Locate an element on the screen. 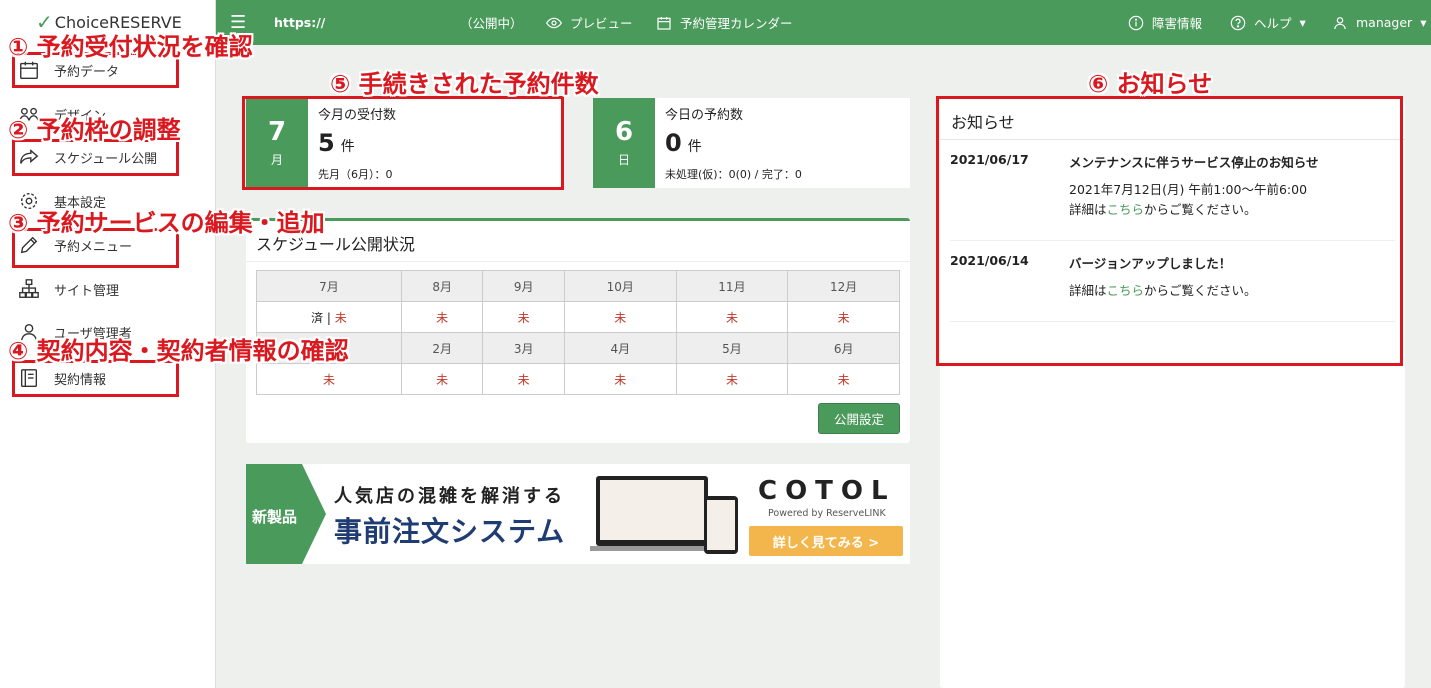 Image resolution: width=1431 pixels, height=688 pixels. device-mockup-image is located at coordinates (664, 515).